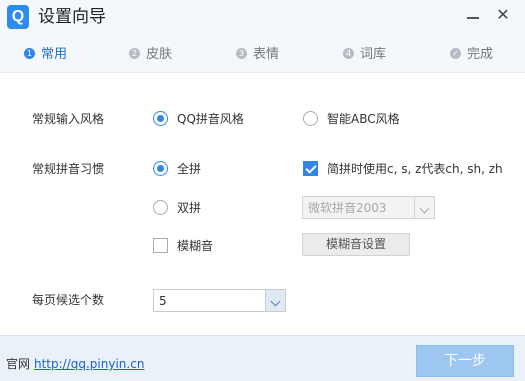 This screenshot has height=381, width=525. I want to click on candidates-value: 5, so click(163, 301).